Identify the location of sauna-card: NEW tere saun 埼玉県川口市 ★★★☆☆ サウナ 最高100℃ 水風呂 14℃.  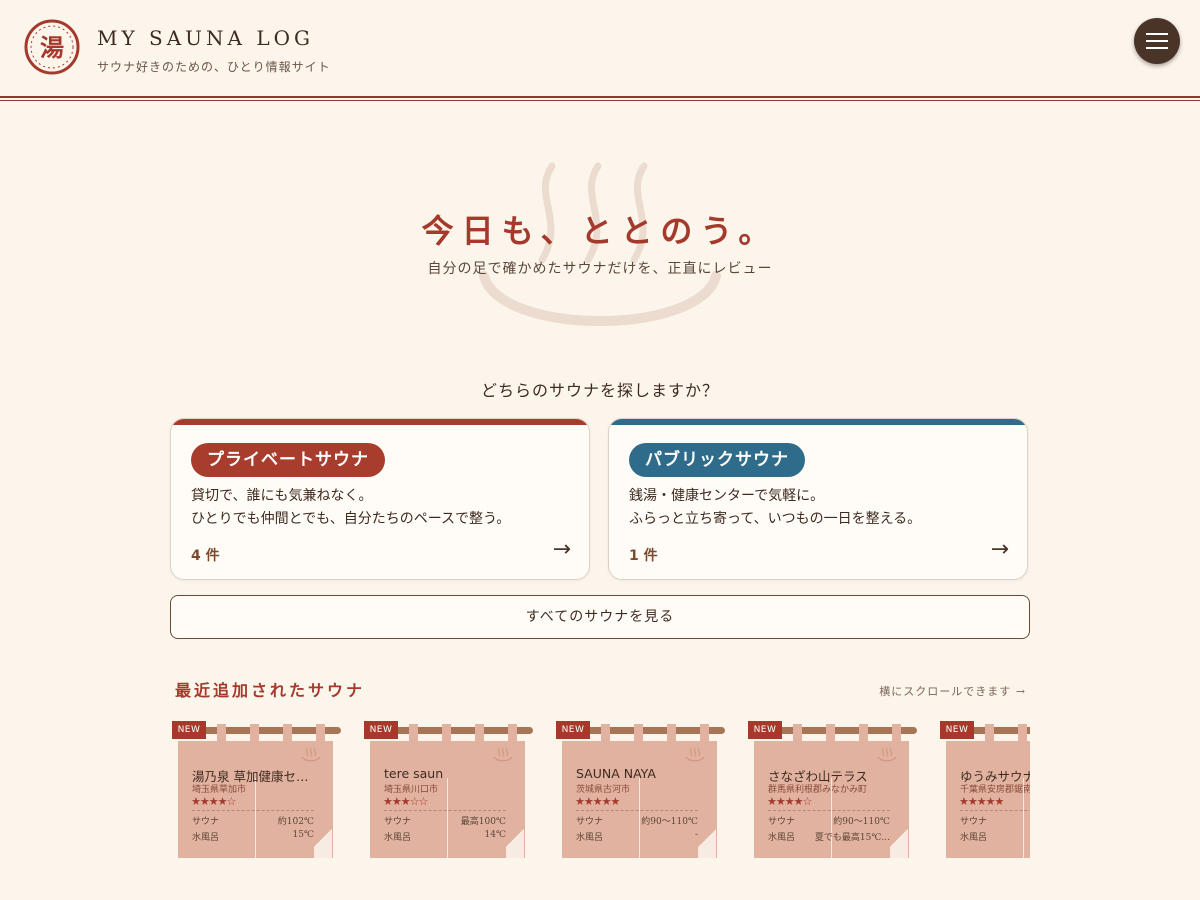
(448, 791).